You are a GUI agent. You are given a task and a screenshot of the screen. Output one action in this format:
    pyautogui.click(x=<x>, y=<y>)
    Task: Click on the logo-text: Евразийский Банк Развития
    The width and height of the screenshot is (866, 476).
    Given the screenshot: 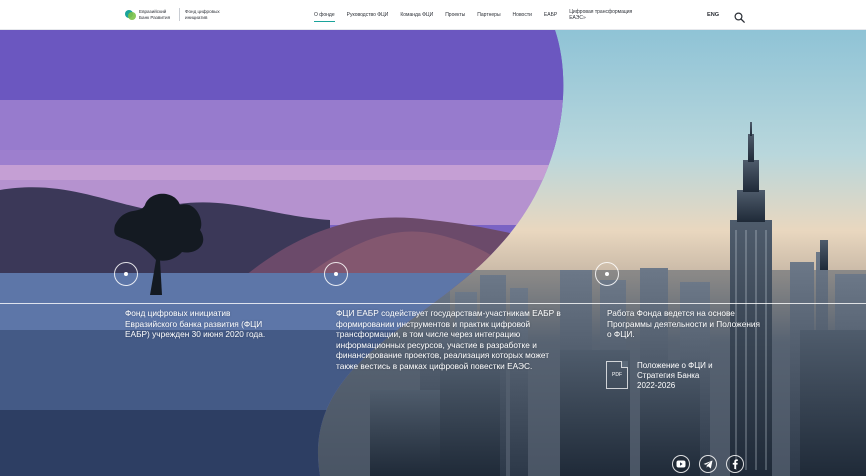 What is the action you would take?
    pyautogui.click(x=155, y=14)
    